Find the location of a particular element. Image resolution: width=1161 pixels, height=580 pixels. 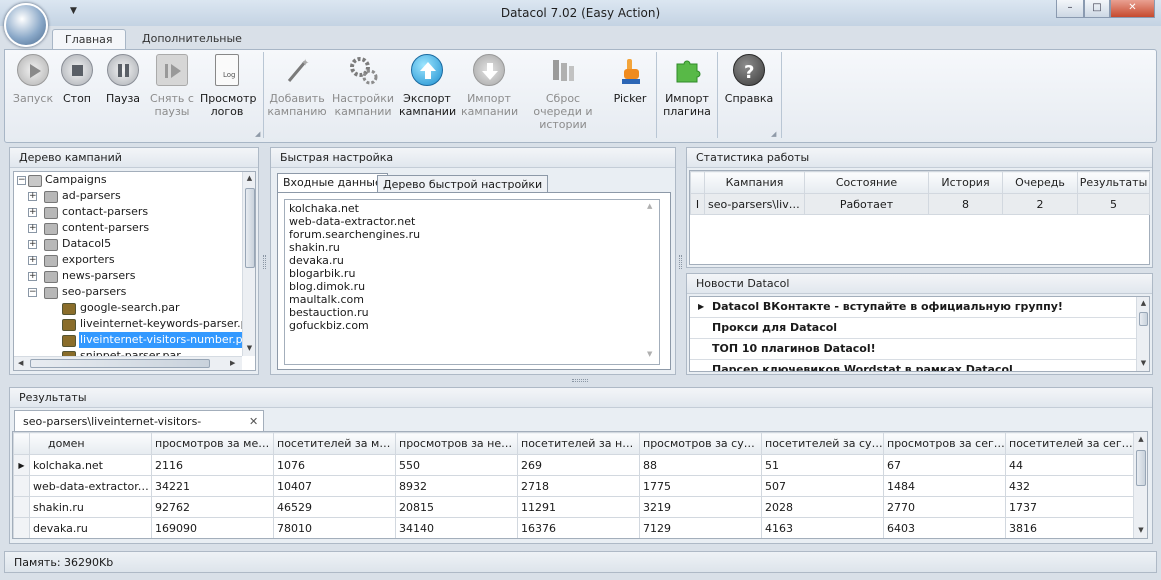

tab-main: Главная is located at coordinates (89, 39).